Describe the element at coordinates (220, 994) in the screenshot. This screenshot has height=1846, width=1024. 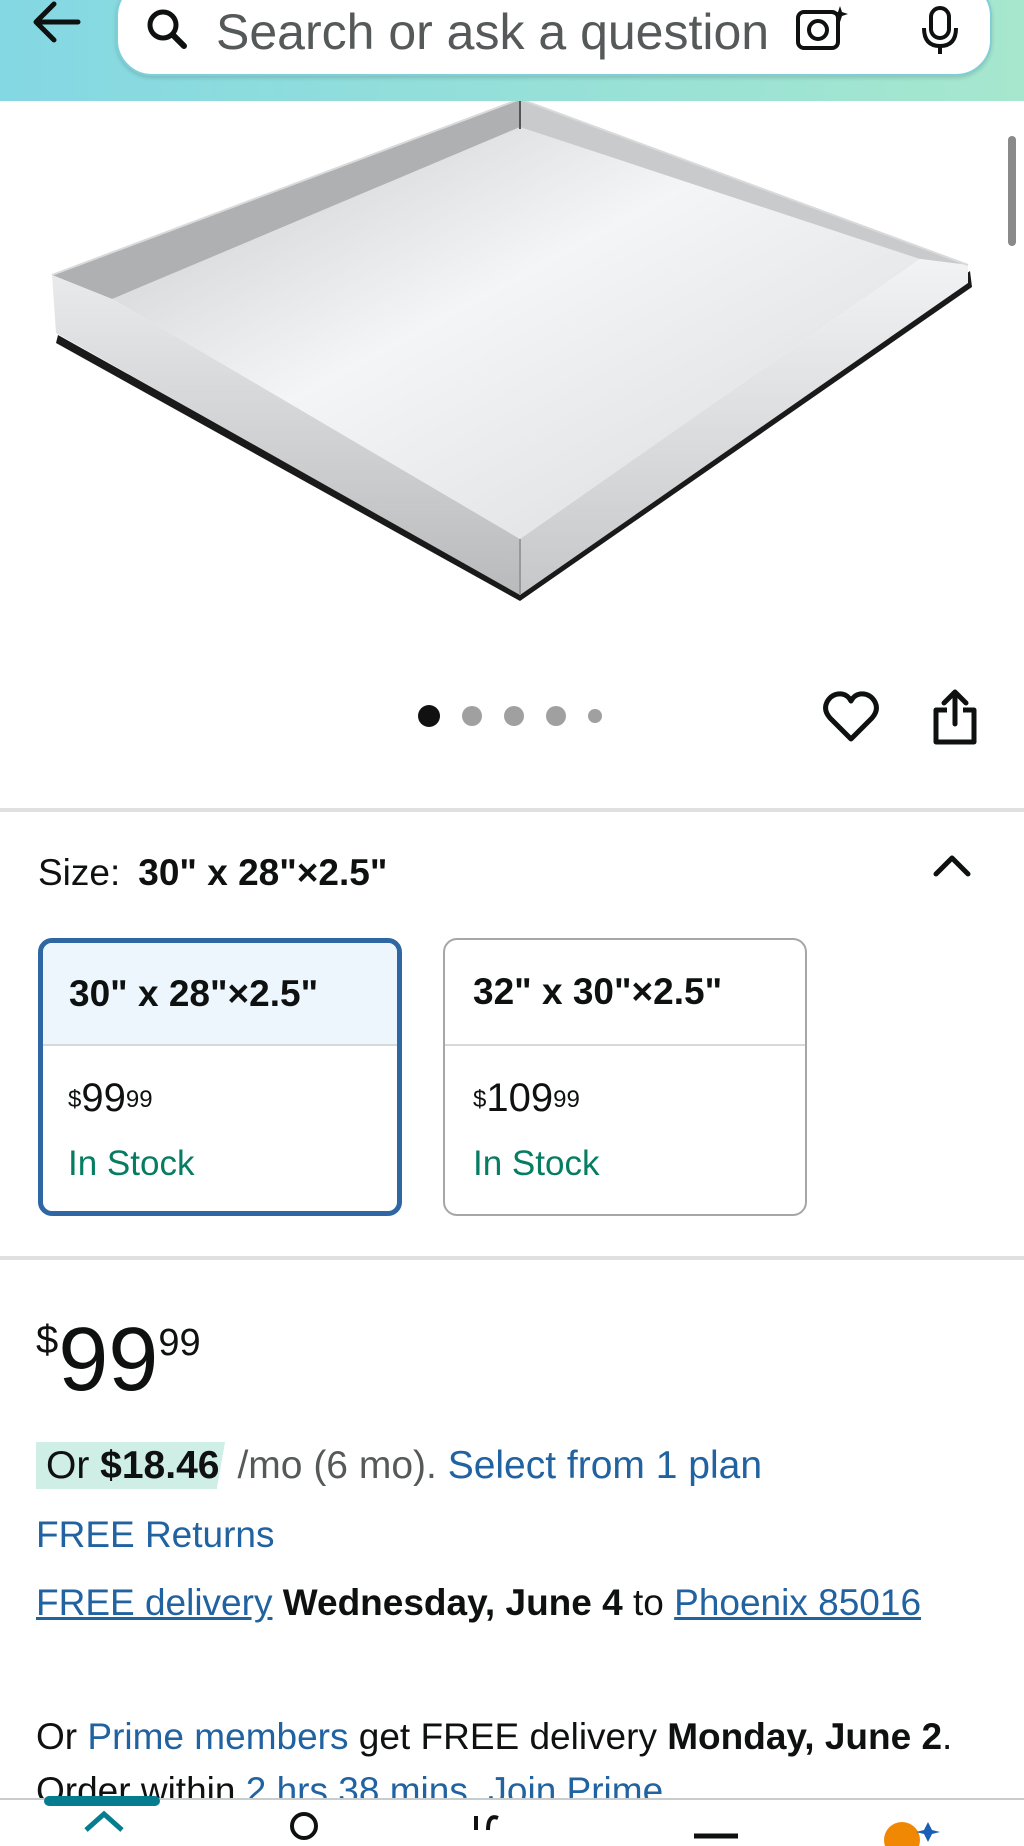
I see `size-option-name: 30" x 28"×2.5"` at that location.